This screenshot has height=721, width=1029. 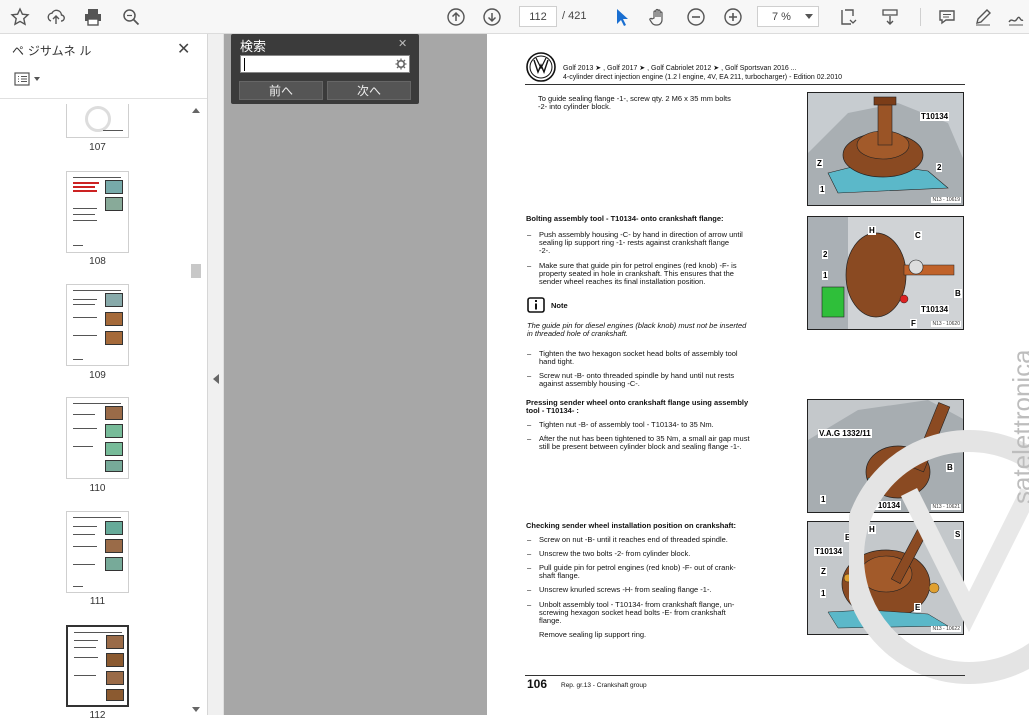 I want to click on toolbar: 112 / 421 7 %, so click(x=514, y=17).